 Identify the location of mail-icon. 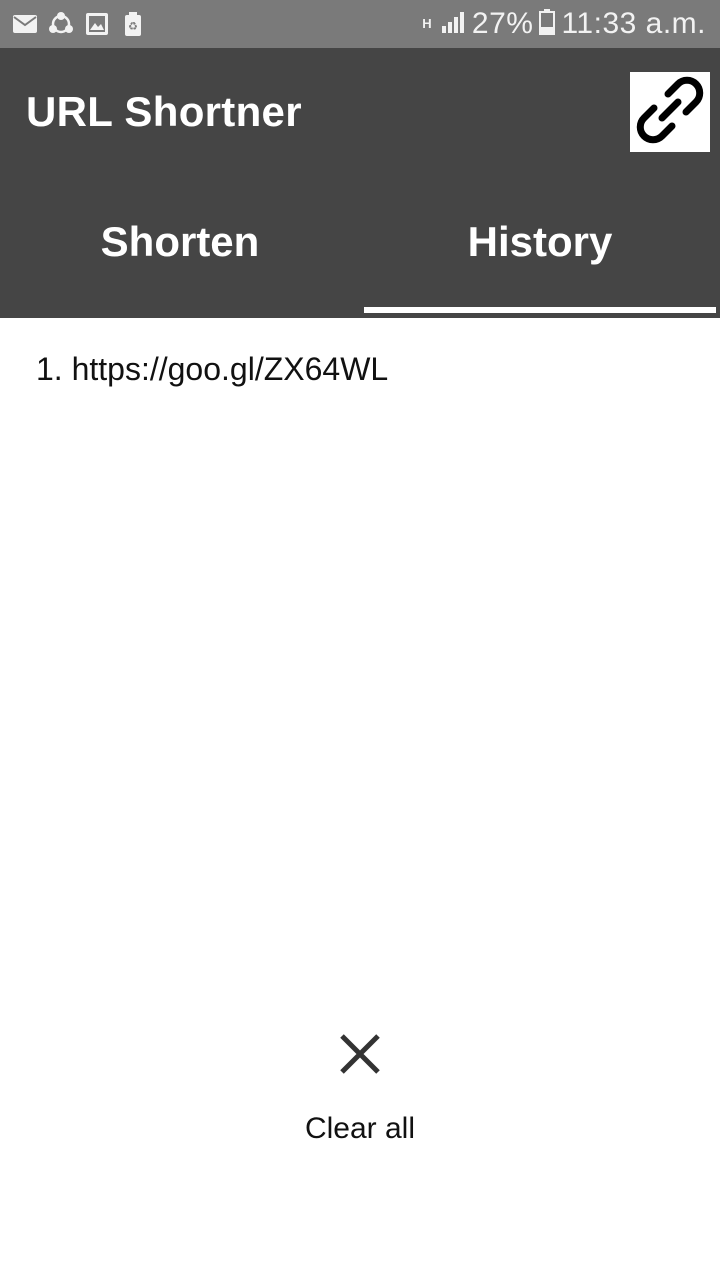
(25, 24).